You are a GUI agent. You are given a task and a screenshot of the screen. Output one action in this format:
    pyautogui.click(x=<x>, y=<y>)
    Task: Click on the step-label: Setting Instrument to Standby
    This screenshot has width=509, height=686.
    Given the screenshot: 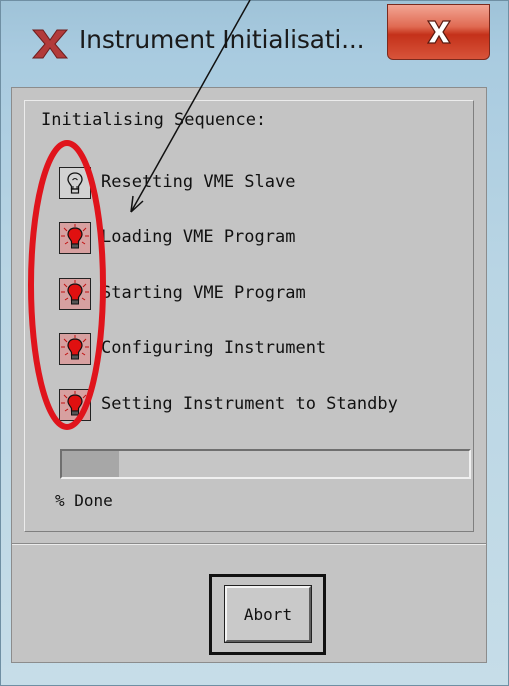 What is the action you would take?
    pyautogui.click(x=249, y=404)
    